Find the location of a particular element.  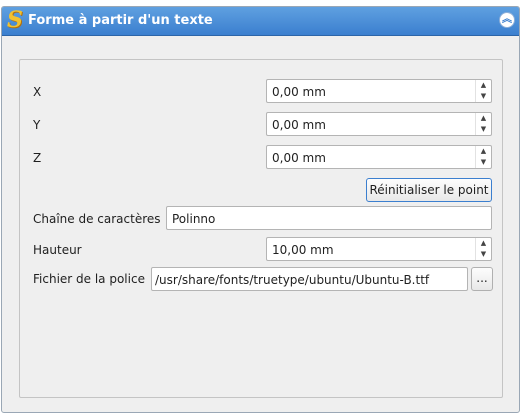

panel-title-bar: S Forme à partir d'un texte ︽ is located at coordinates (260, 21).